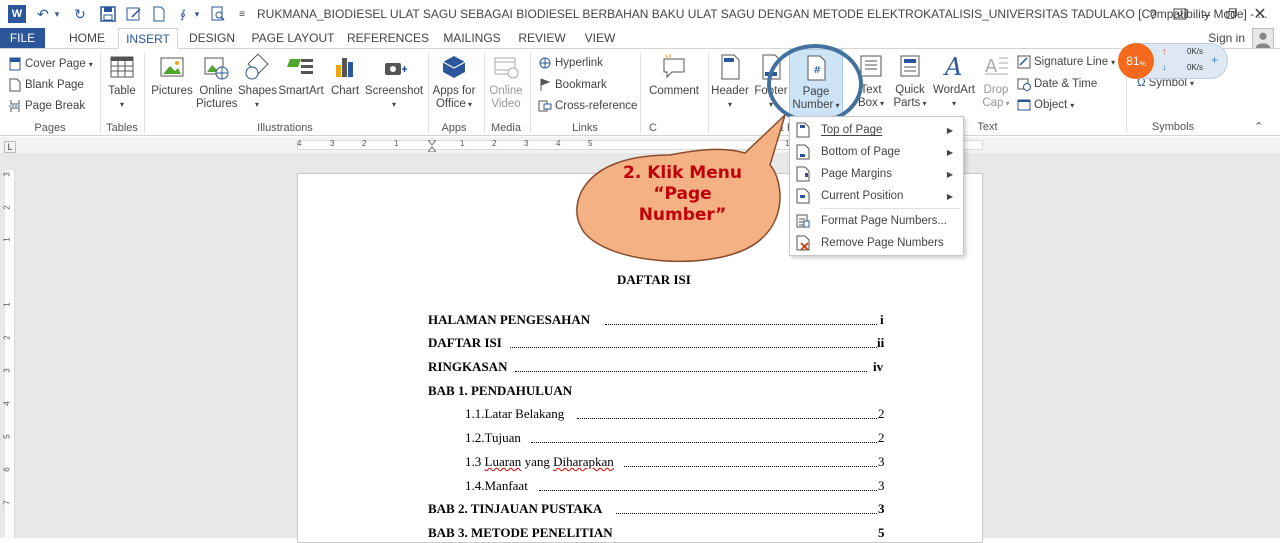  I want to click on menu-item-bottom-of-page: Bottom of Page ▶, so click(876, 152).